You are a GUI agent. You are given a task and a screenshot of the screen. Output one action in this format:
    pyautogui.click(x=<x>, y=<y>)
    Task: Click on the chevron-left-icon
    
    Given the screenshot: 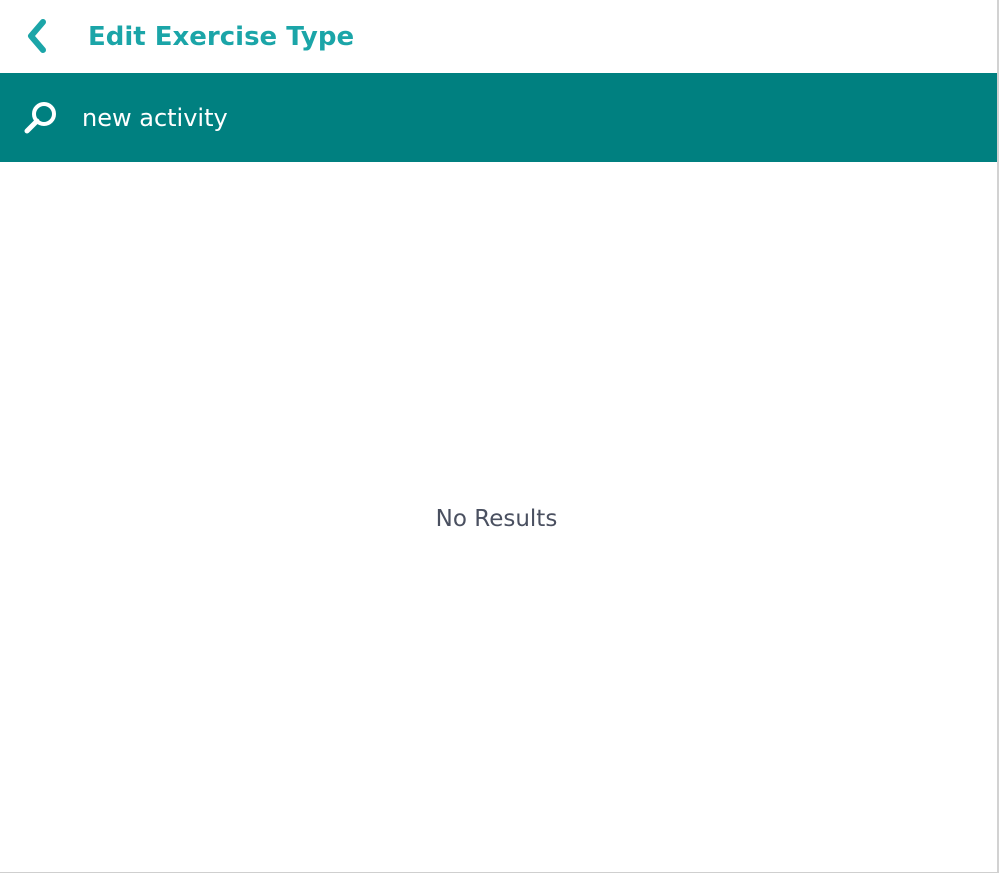 What is the action you would take?
    pyautogui.click(x=37, y=36)
    